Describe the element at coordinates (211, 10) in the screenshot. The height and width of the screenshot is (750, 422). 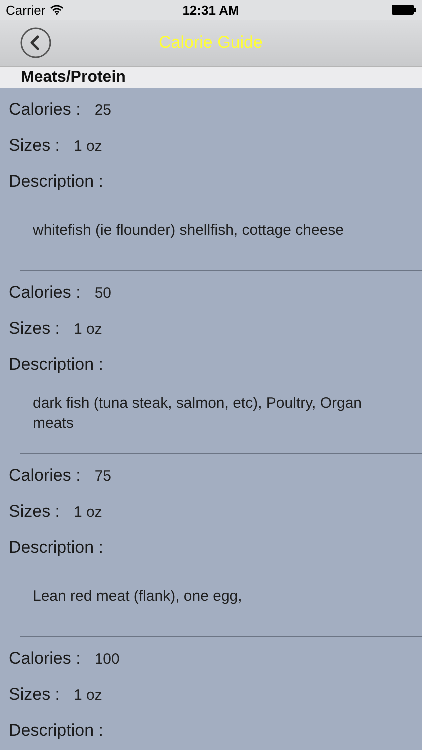
I see `status-time: 12:31 AM` at that location.